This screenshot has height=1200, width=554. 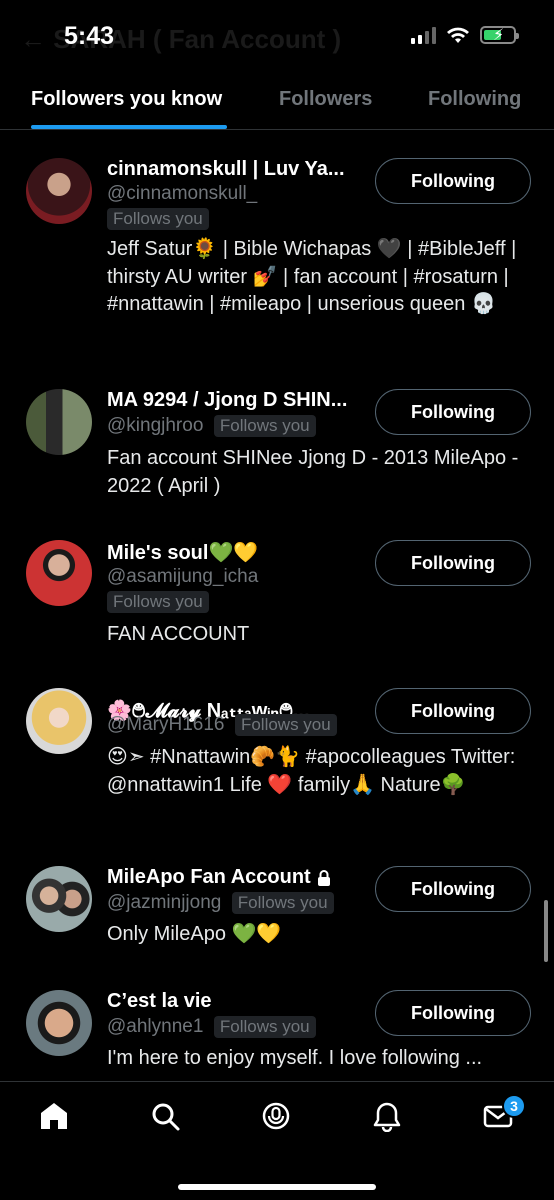 What do you see at coordinates (182, 552) in the screenshot?
I see `user-name: Mile's soul💚💛` at bounding box center [182, 552].